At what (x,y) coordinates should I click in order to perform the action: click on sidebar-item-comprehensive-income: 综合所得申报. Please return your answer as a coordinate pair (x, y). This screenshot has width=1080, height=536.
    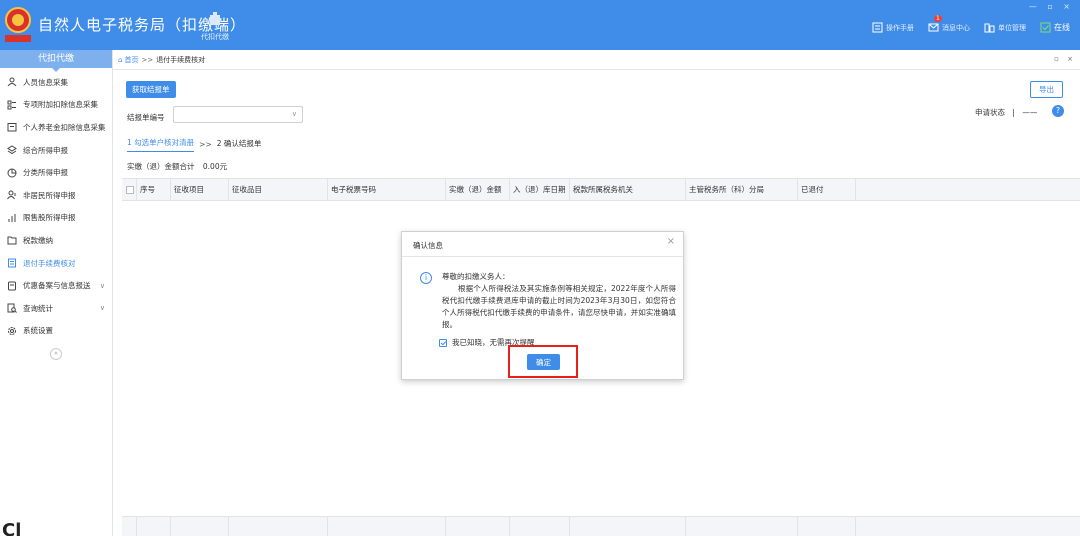
    Looking at the image, I should click on (56, 150).